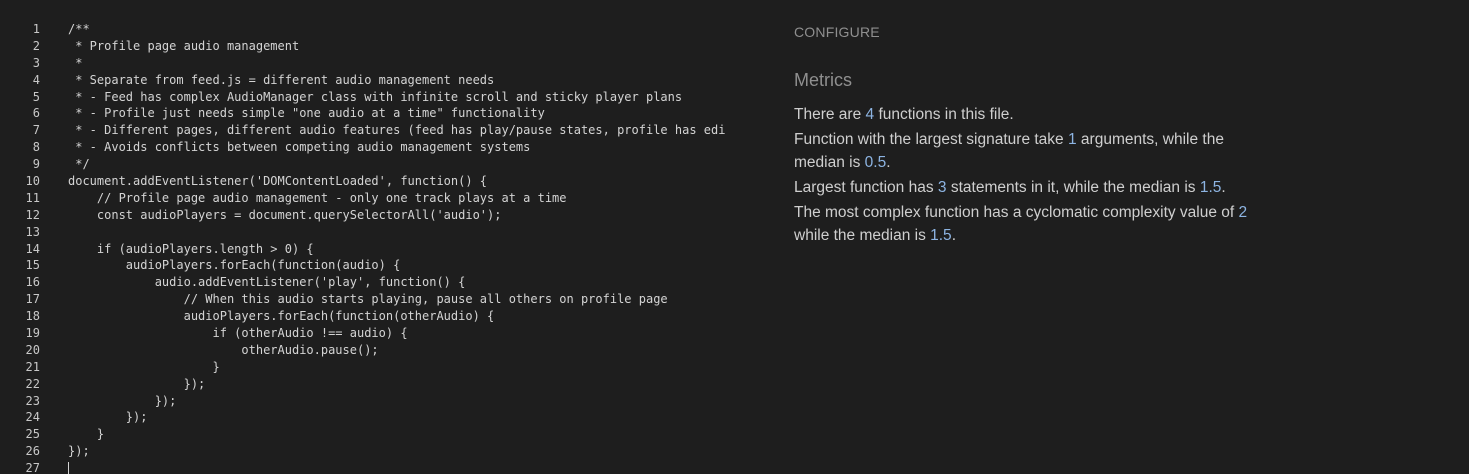 Image resolution: width=1469 pixels, height=474 pixels. I want to click on line-number: 26, so click(32, 451).